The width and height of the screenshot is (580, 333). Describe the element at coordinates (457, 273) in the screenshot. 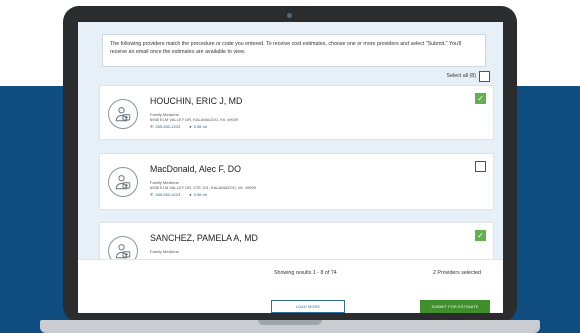

I see `providers-selected-count: 2 Providers selected` at that location.